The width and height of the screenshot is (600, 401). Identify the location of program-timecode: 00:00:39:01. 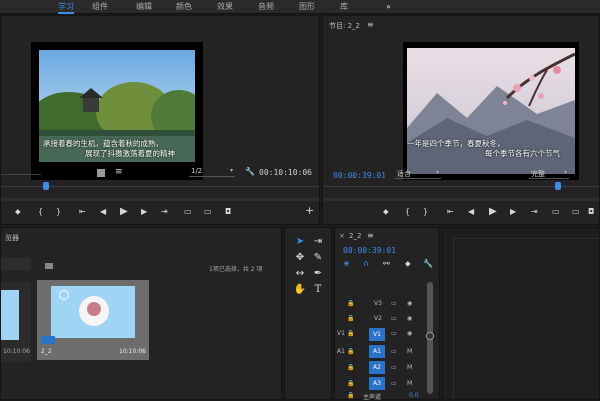
(359, 175).